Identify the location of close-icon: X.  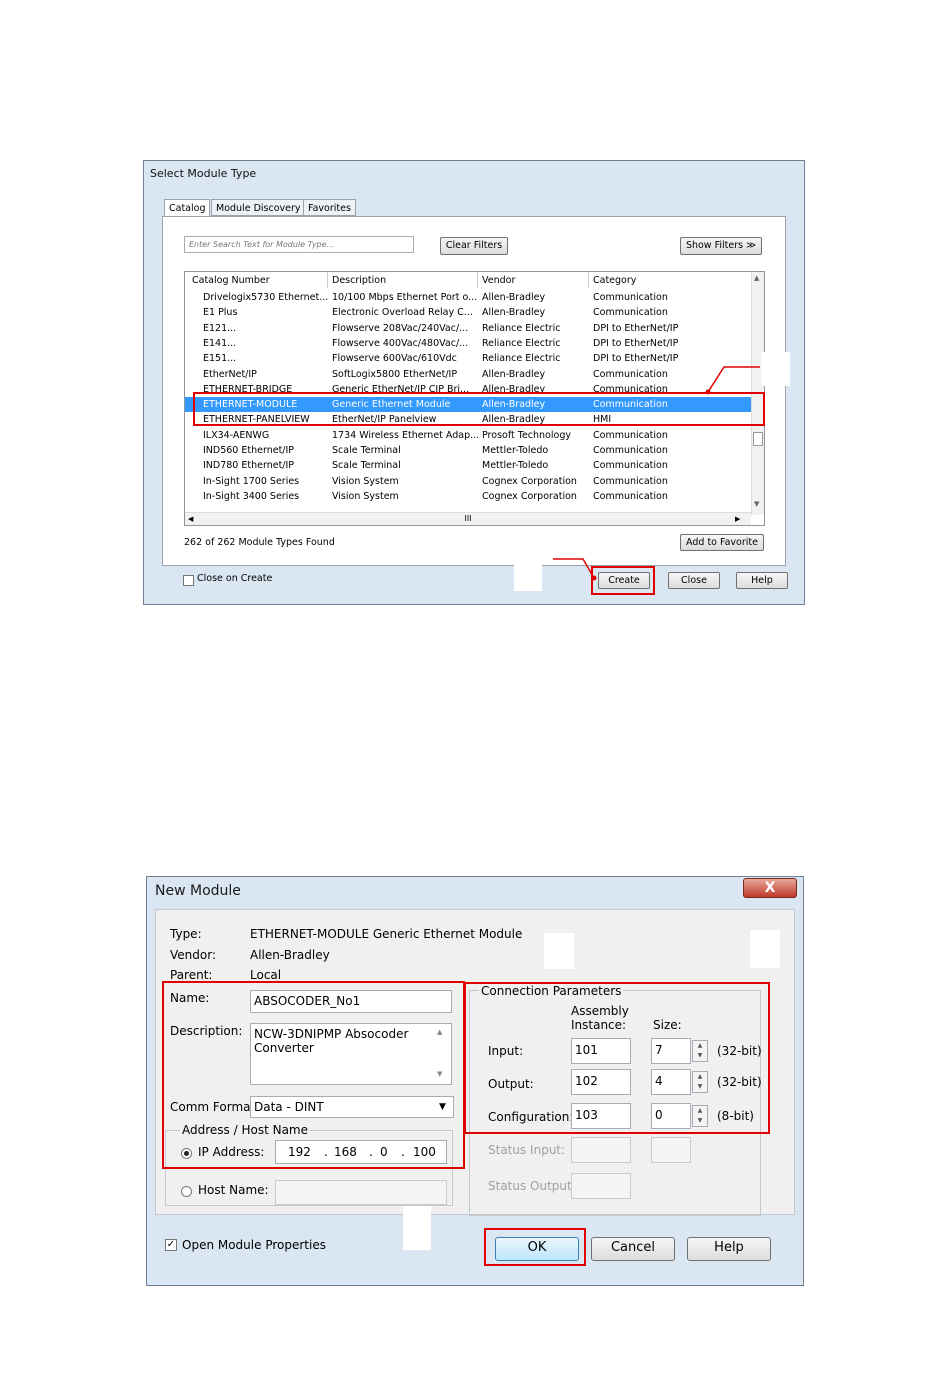
(770, 888).